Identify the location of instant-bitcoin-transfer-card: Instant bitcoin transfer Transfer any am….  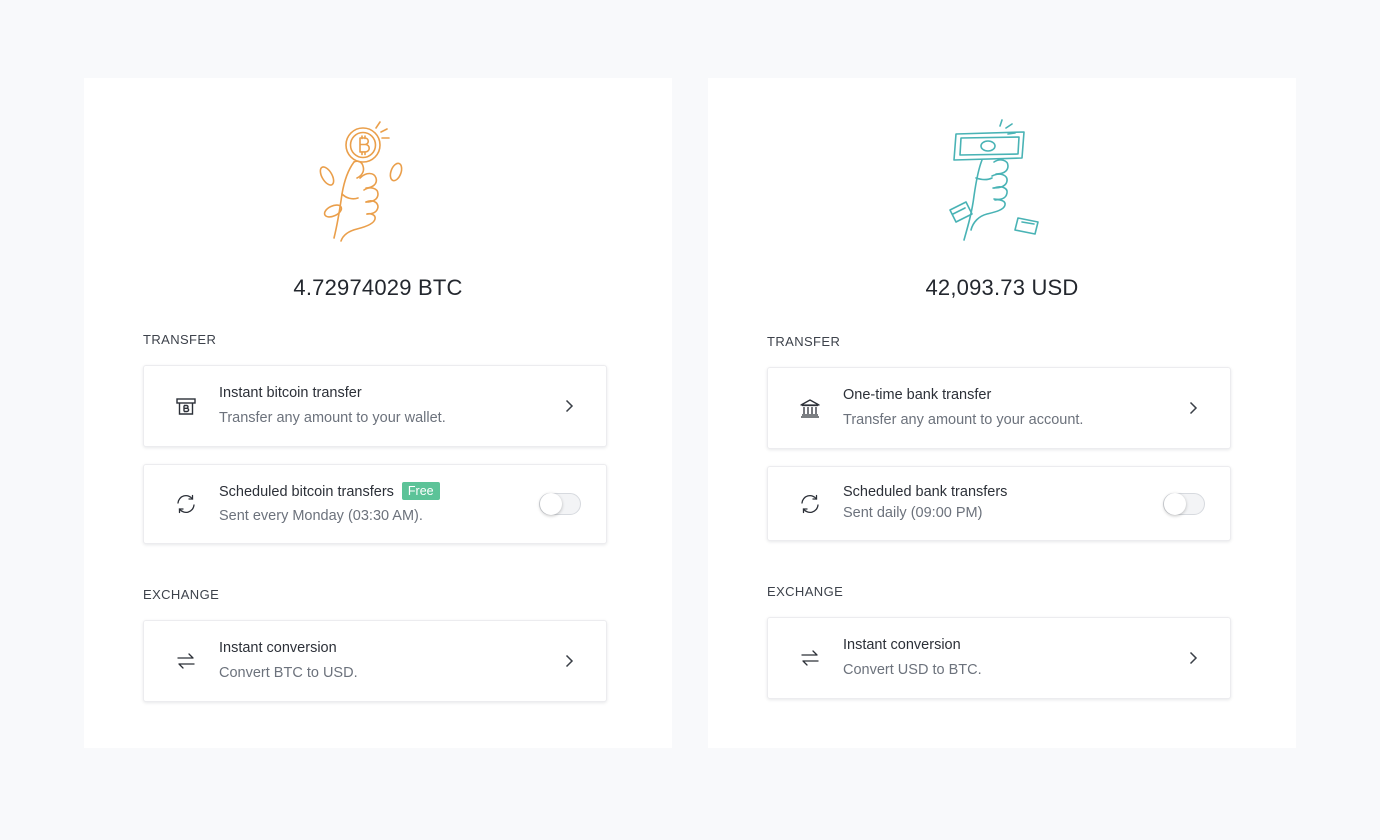
(375, 406).